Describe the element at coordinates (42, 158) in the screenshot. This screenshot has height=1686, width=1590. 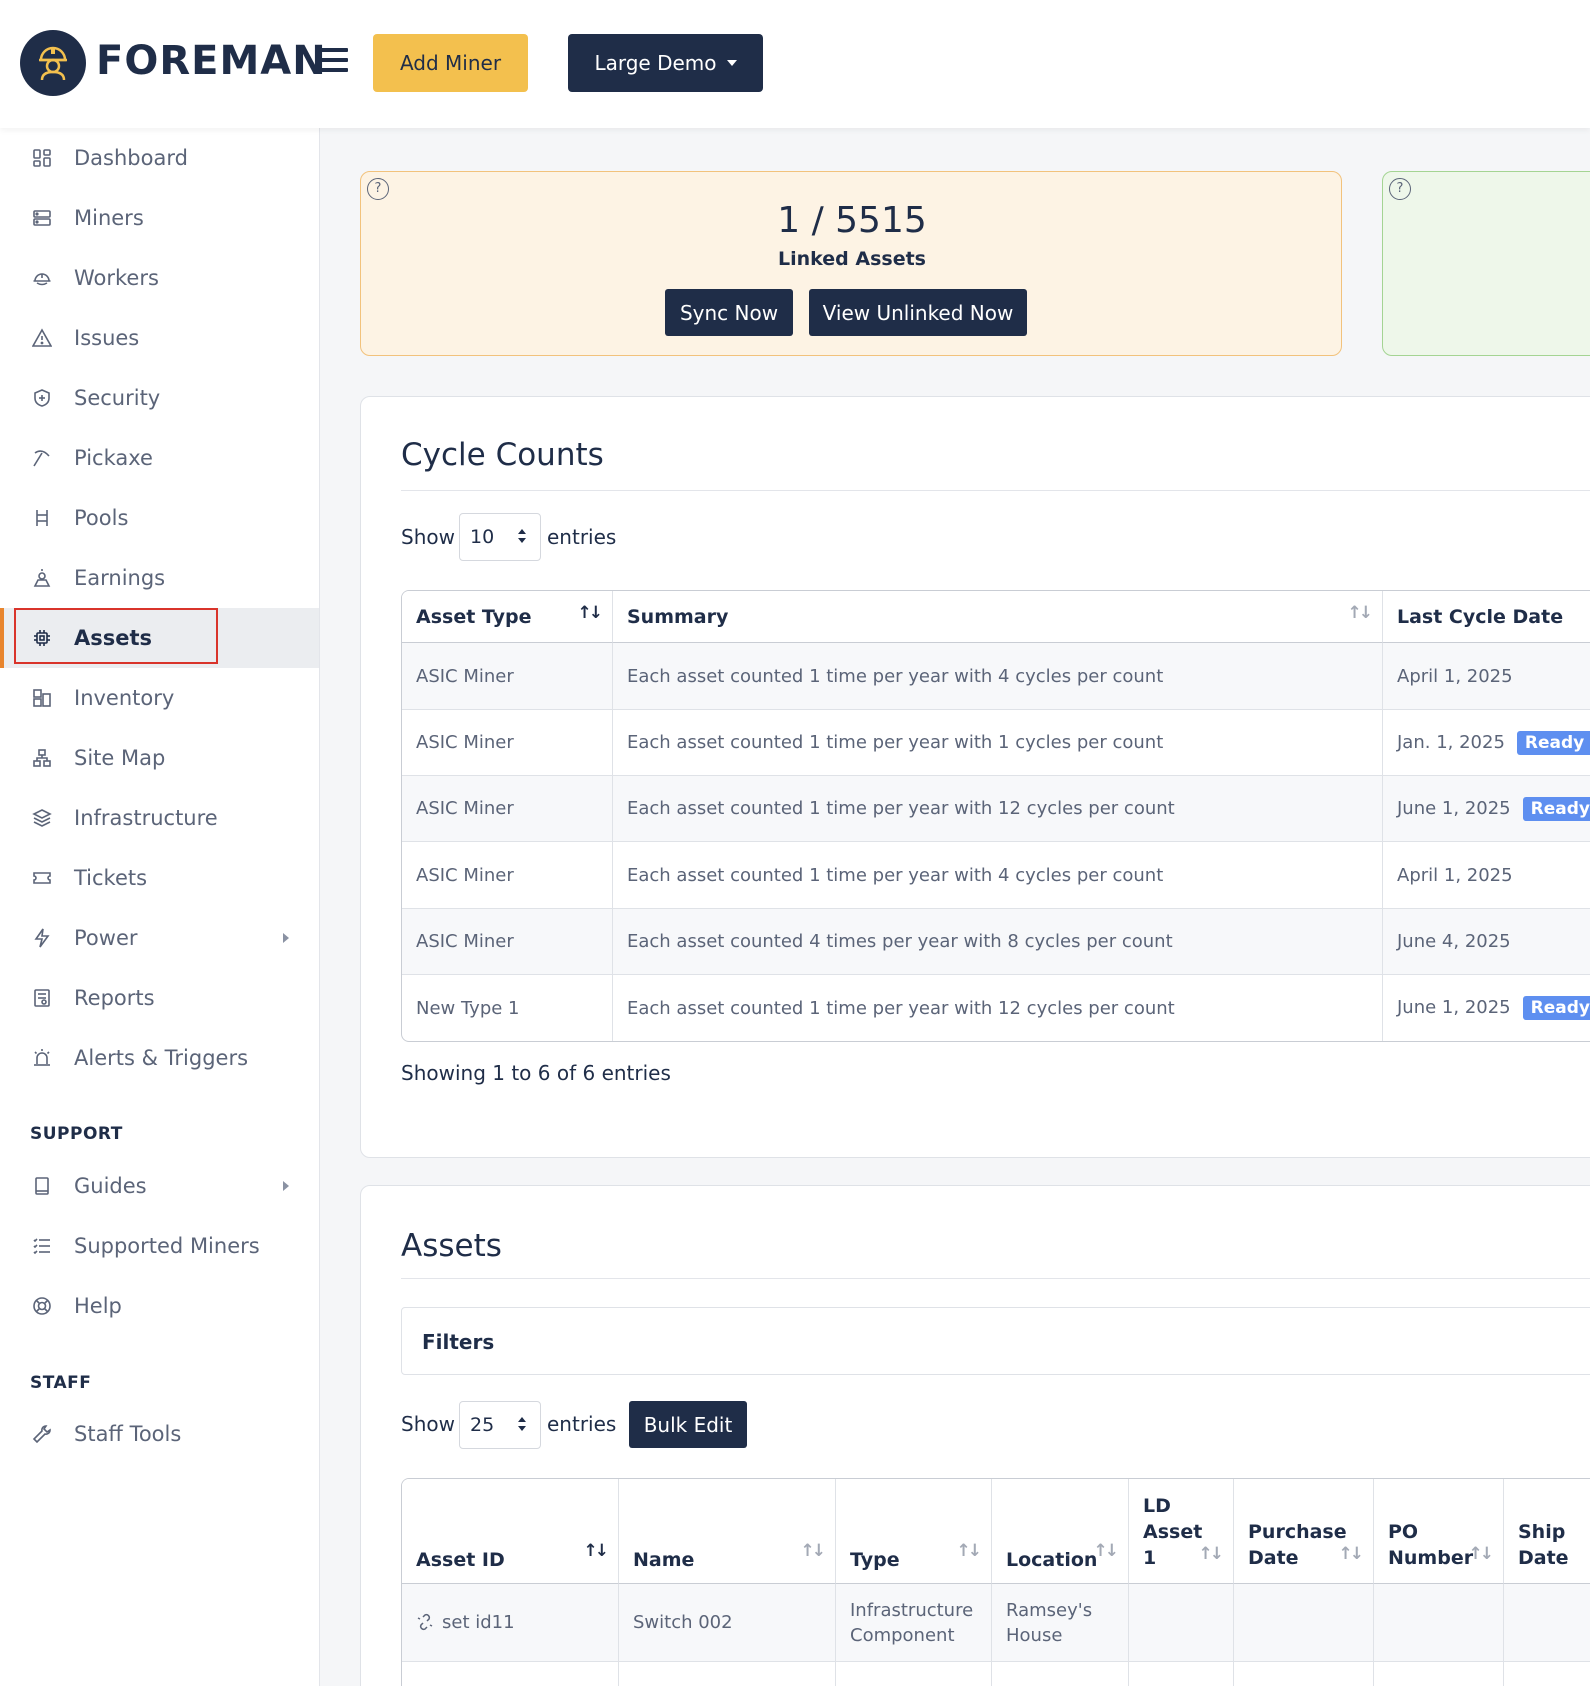
I see `dashboard-icon` at that location.